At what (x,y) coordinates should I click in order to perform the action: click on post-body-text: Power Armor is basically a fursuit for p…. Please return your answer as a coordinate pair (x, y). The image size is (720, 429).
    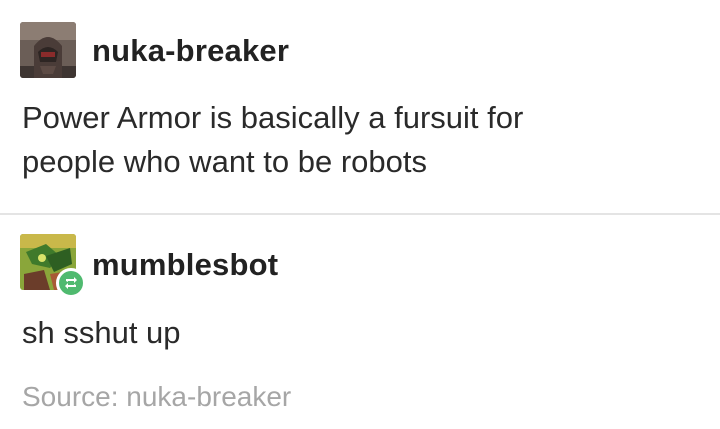
    Looking at the image, I should click on (273, 139).